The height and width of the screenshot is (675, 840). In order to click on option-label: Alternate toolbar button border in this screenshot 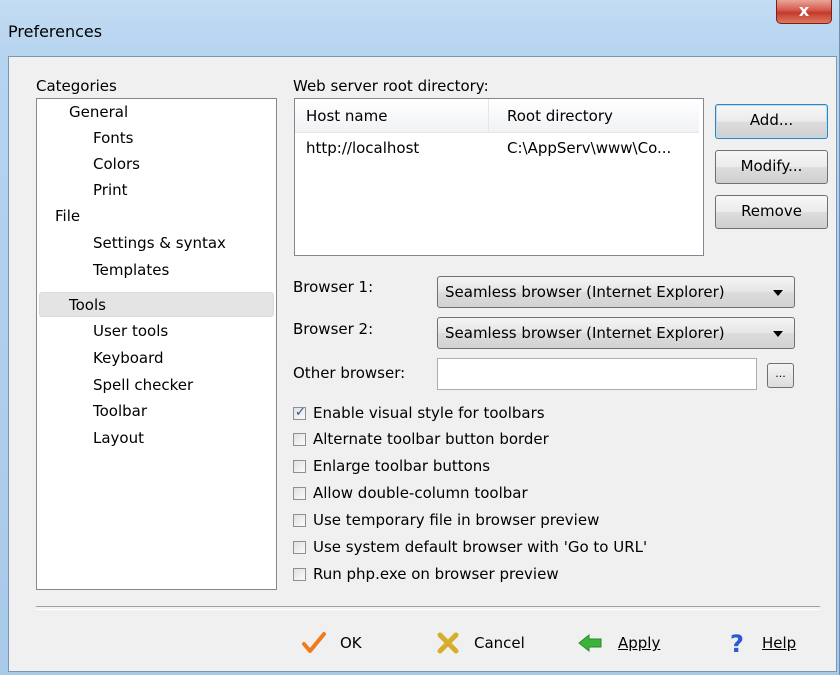, I will do `click(431, 439)`.